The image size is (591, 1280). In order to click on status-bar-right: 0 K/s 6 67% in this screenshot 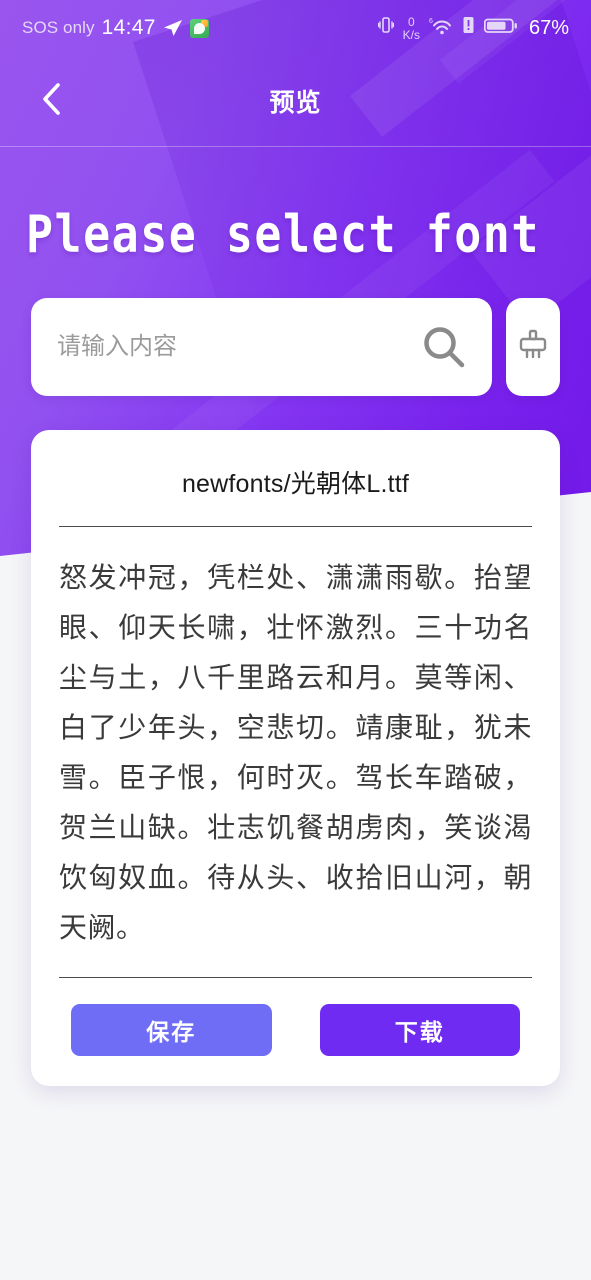, I will do `click(473, 28)`.